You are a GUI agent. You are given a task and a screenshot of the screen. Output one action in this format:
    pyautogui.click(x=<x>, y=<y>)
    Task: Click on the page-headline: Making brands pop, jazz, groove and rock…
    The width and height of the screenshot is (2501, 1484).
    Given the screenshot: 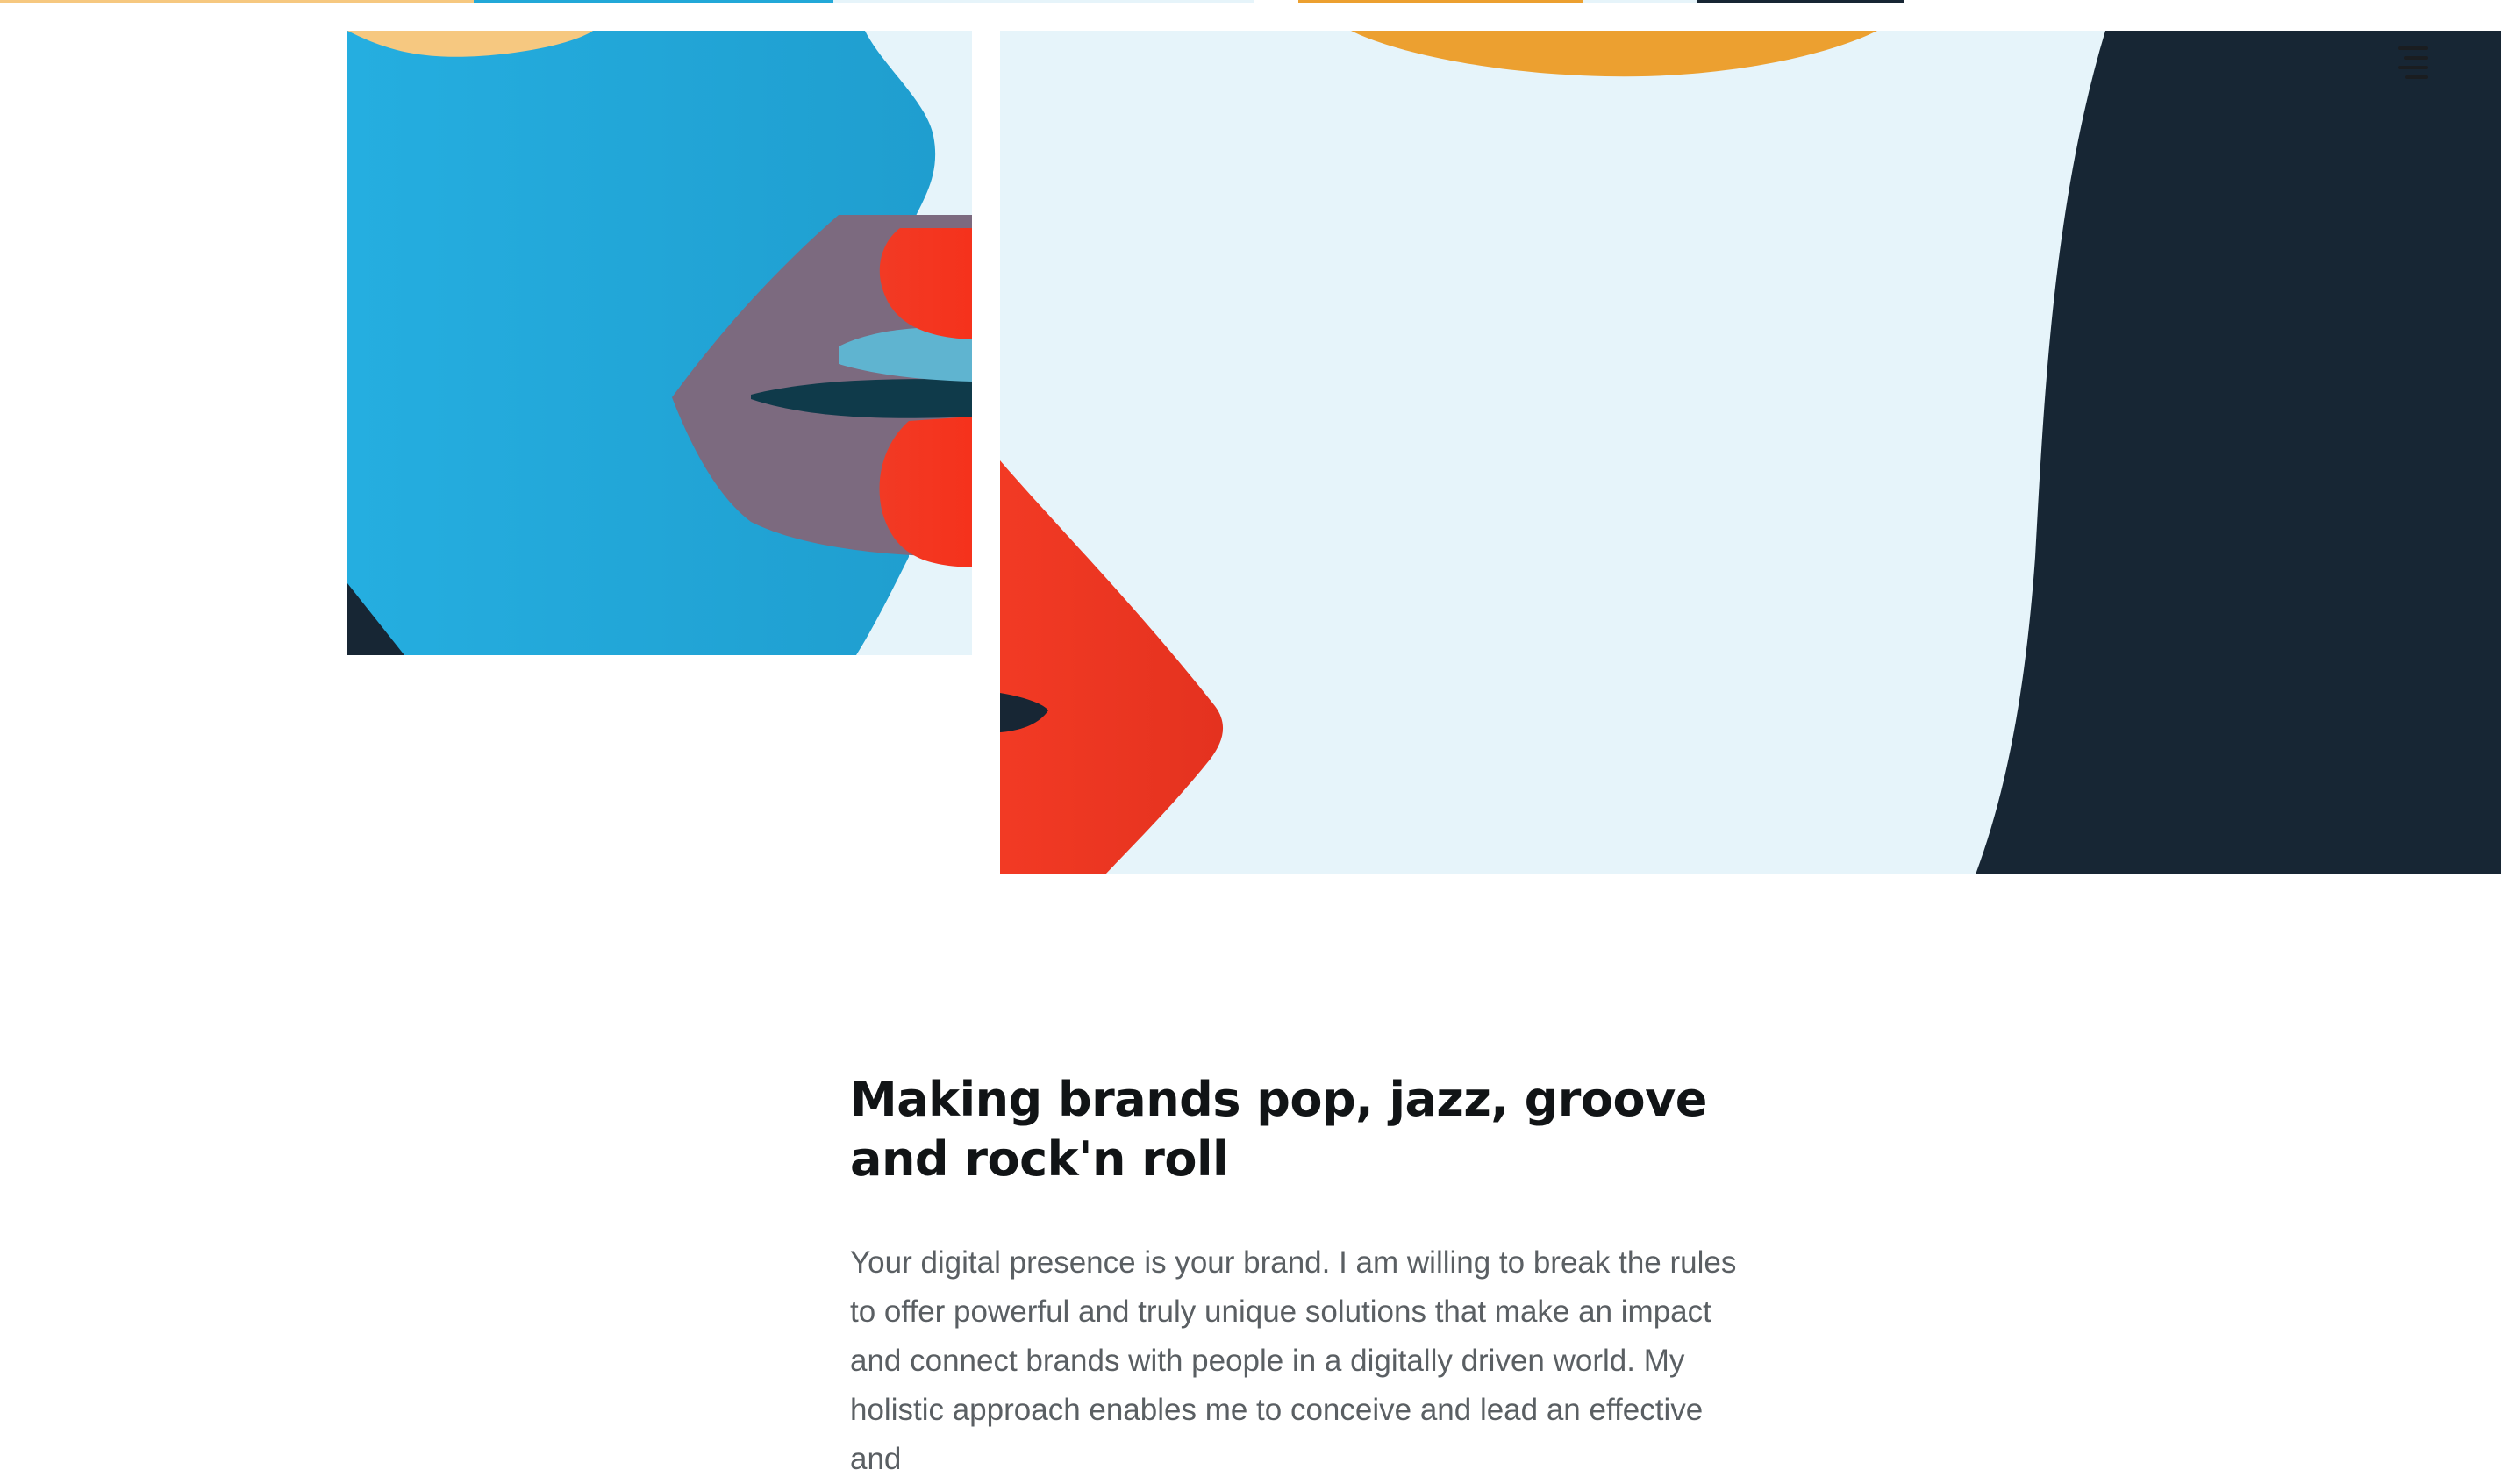 What is the action you would take?
    pyautogui.click(x=1278, y=1129)
    